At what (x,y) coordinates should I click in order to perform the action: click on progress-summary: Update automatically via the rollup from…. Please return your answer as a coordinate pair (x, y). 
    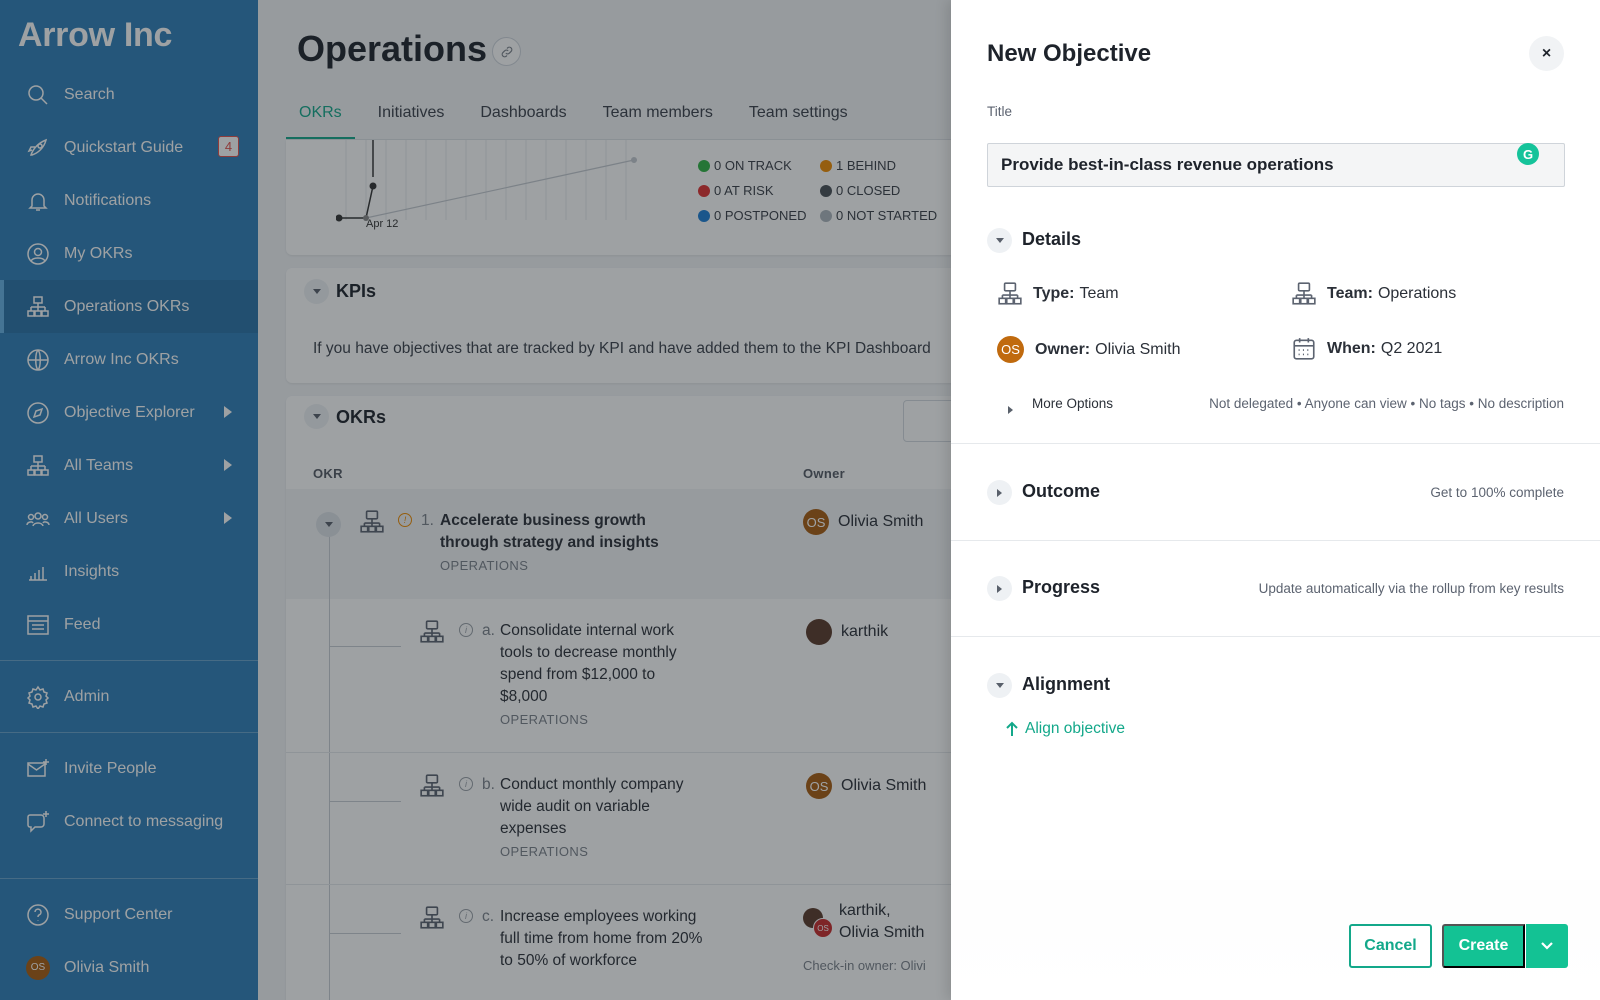
    Looking at the image, I should click on (1411, 588).